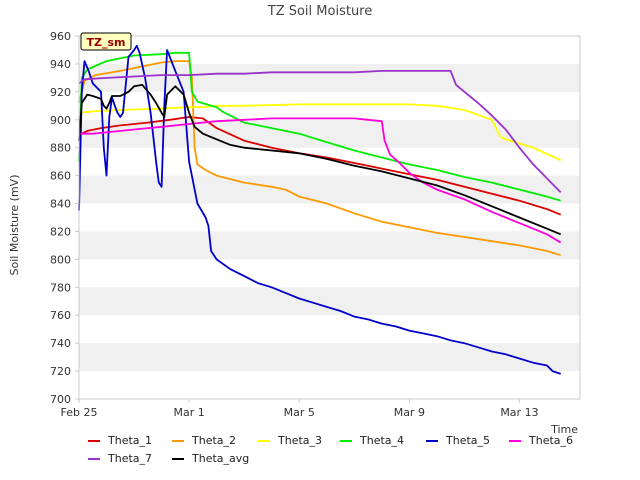 The height and width of the screenshot is (480, 640). Describe the element at coordinates (60, 120) in the screenshot. I see `y-tick-label: 900` at that location.